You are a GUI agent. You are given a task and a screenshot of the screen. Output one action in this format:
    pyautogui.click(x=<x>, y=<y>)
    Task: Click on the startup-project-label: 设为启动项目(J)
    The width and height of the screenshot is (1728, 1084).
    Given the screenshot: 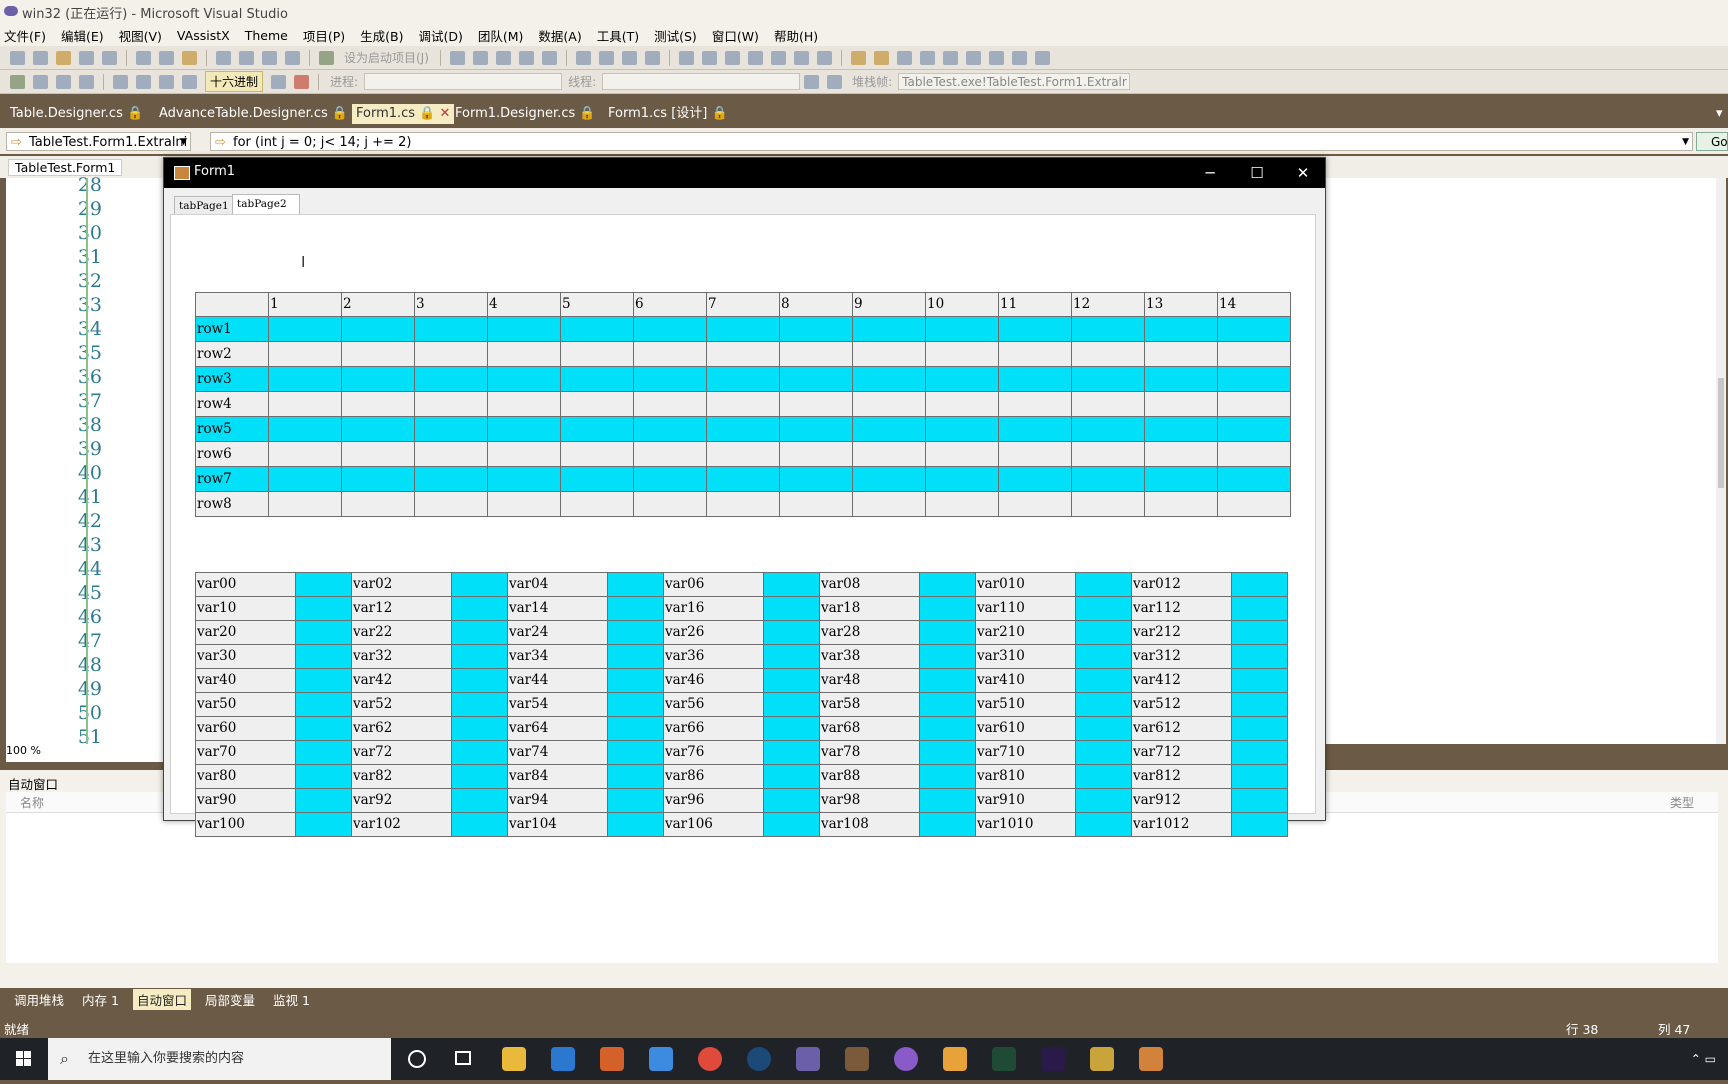 What is the action you would take?
    pyautogui.click(x=386, y=57)
    